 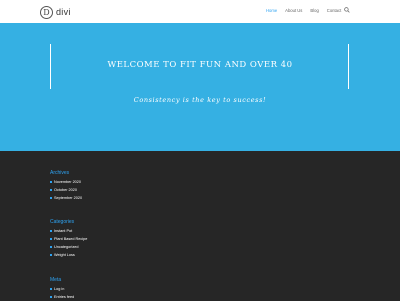 I want to click on main-nav: Home About Us Blog Contact, so click(x=307, y=10).